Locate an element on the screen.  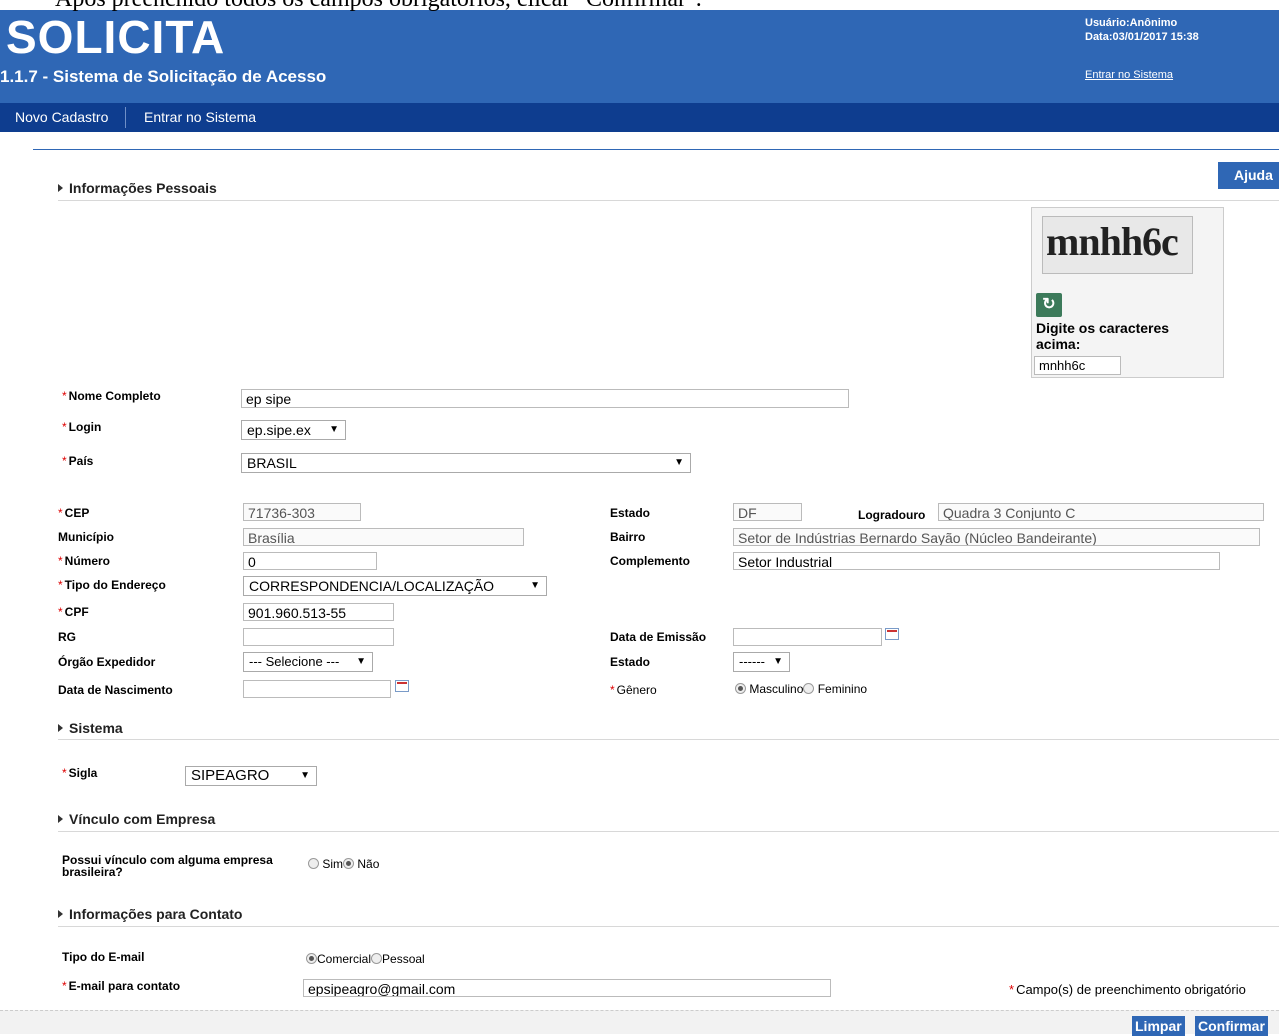
email-label: * E-mail para contato is located at coordinates (121, 986).